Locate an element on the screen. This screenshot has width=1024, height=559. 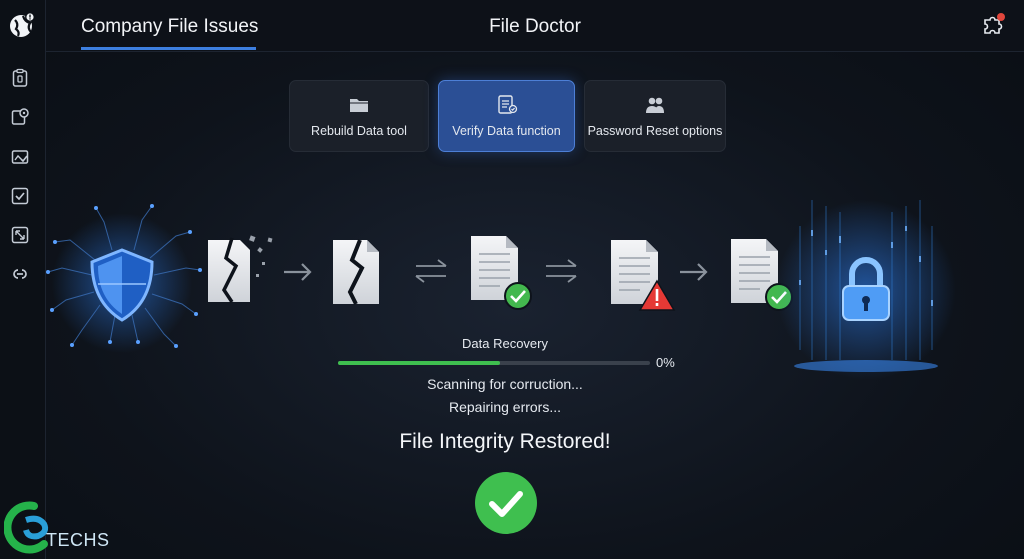
card-verify-data-function: Verify Data function is located at coordinates (506, 116).